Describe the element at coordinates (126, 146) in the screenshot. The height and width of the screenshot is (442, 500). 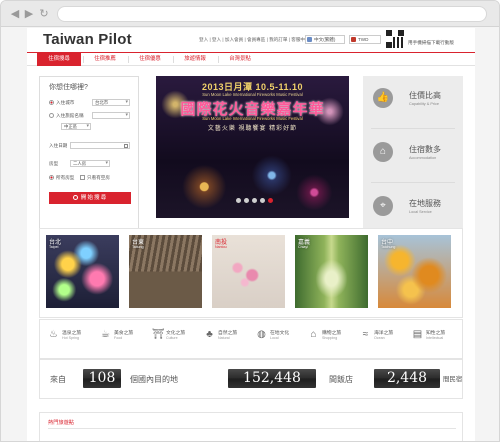
I see `calendar-icon` at that location.